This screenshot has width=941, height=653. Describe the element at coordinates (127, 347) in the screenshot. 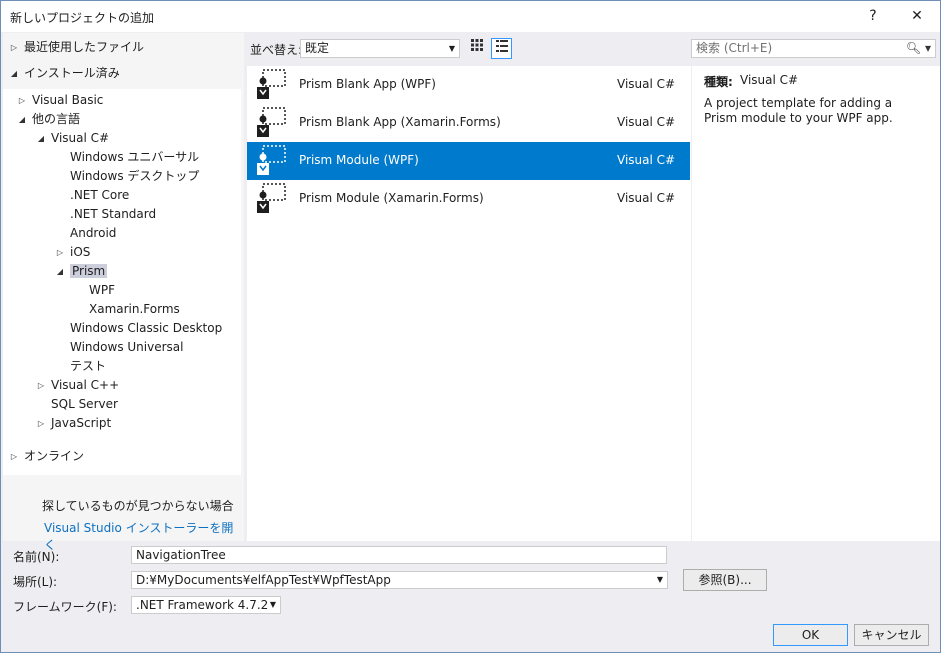

I see `tree-node-label: Windows Universal` at that location.